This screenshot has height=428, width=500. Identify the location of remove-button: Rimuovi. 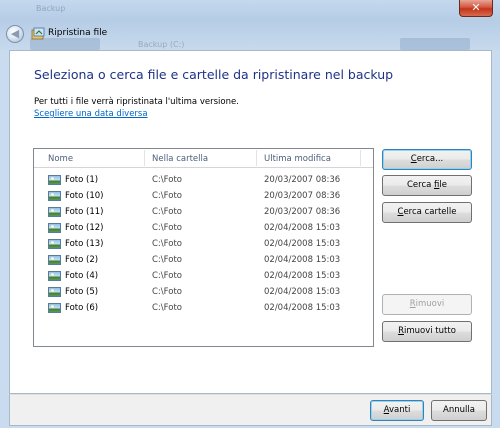
(427, 304).